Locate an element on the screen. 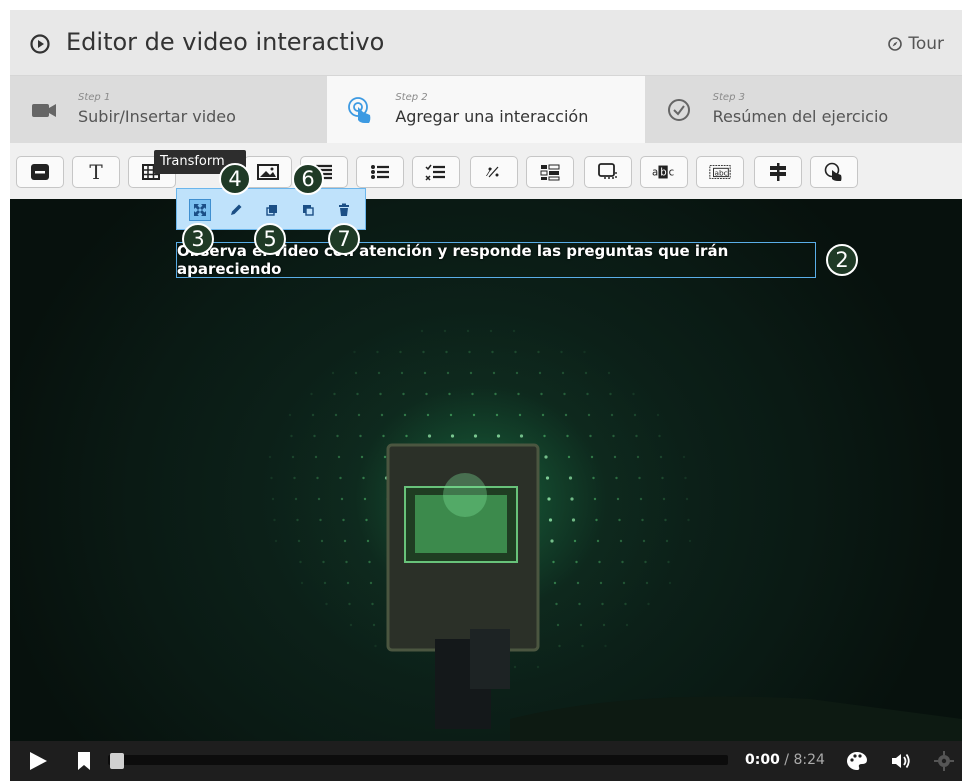 This screenshot has height=781, width=966. move-icon is located at coordinates (200, 210).